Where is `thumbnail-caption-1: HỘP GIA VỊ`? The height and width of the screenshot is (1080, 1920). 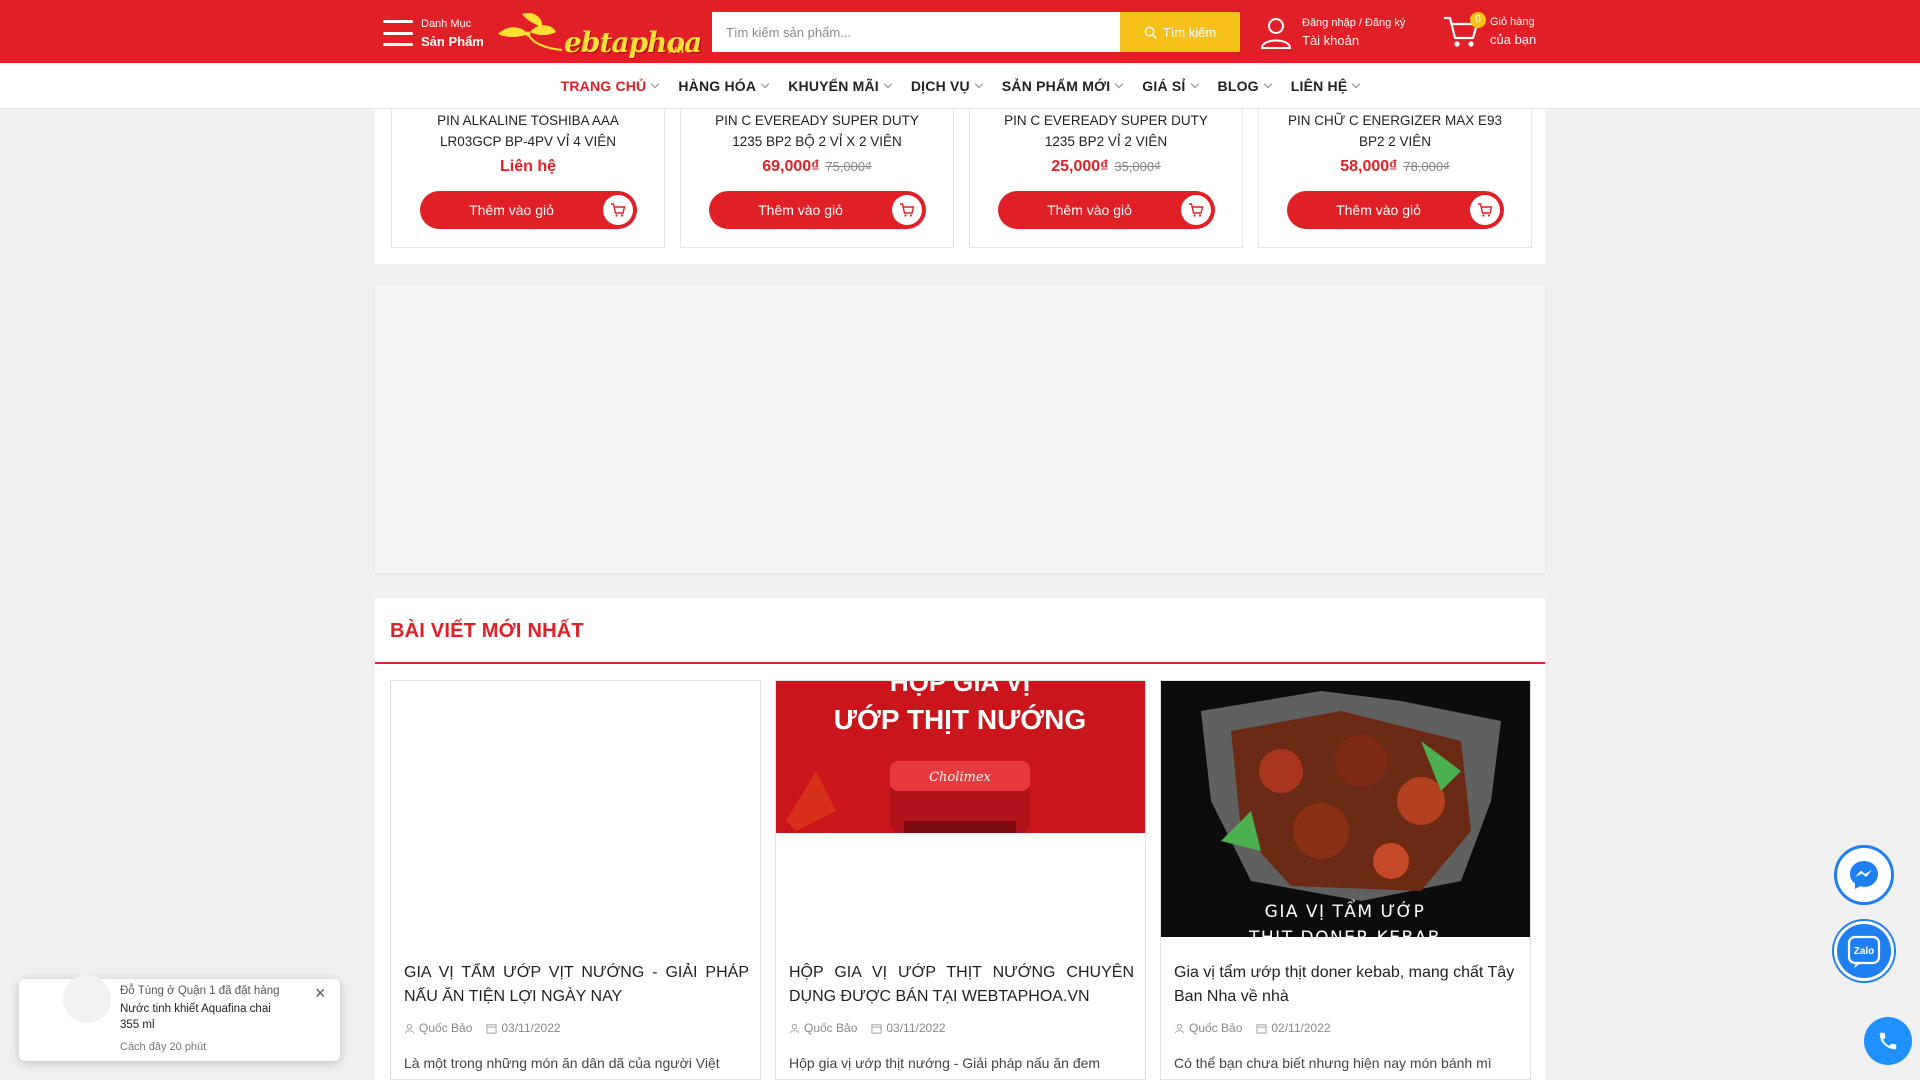 thumbnail-caption-1: HỘP GIA VỊ is located at coordinates (960, 689).